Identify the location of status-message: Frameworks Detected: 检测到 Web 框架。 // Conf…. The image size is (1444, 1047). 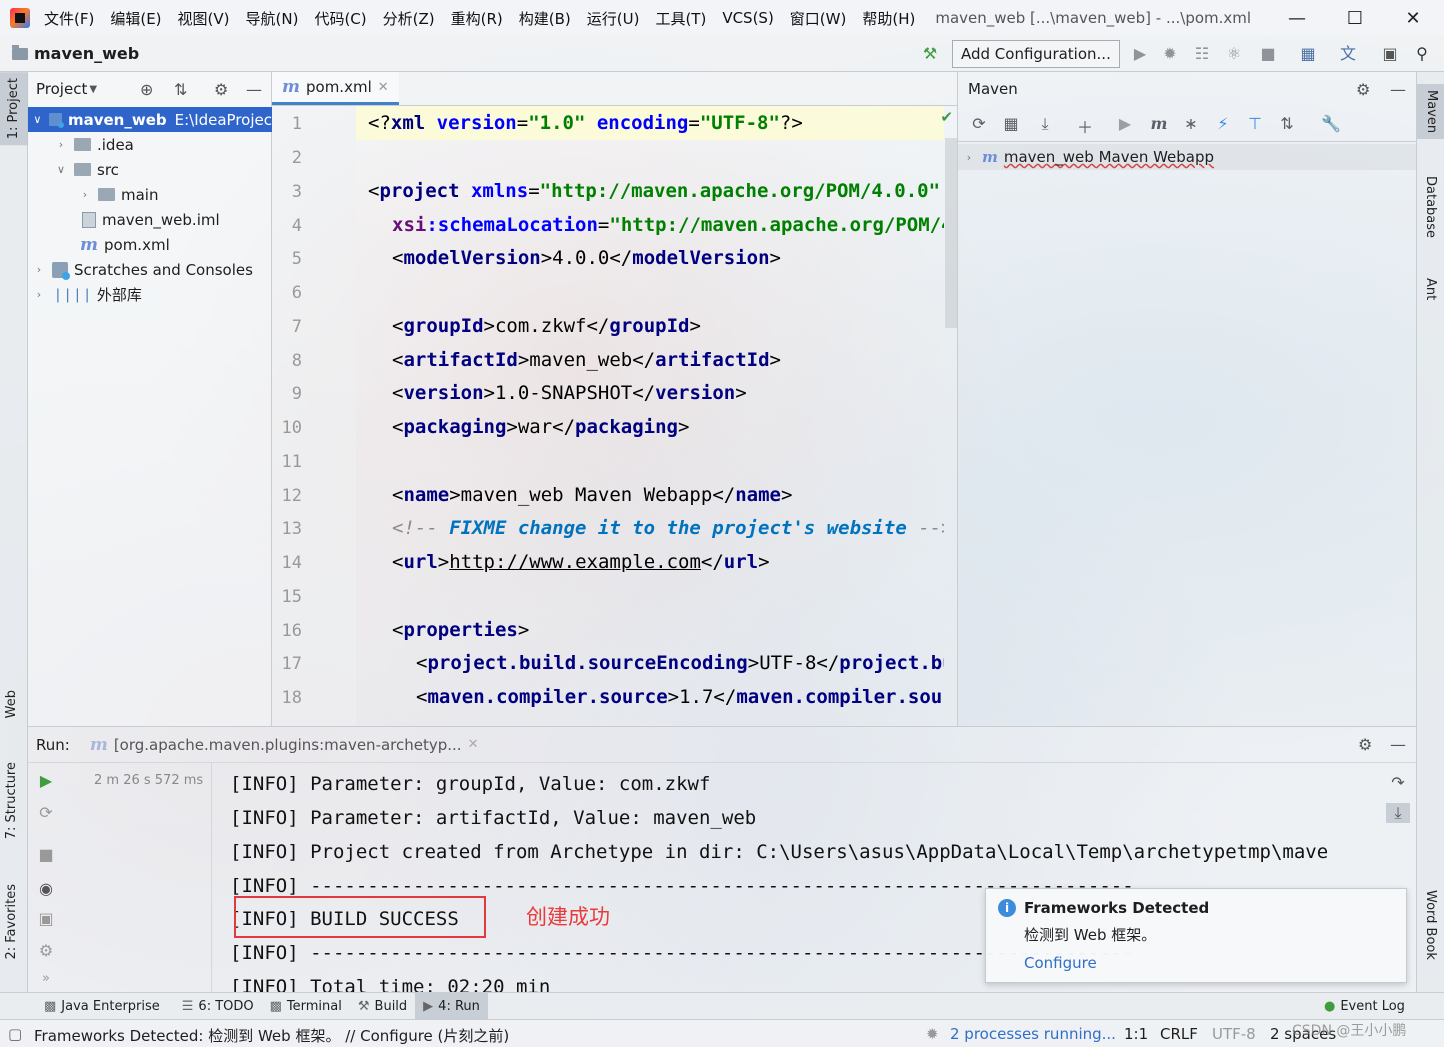
(271, 1035).